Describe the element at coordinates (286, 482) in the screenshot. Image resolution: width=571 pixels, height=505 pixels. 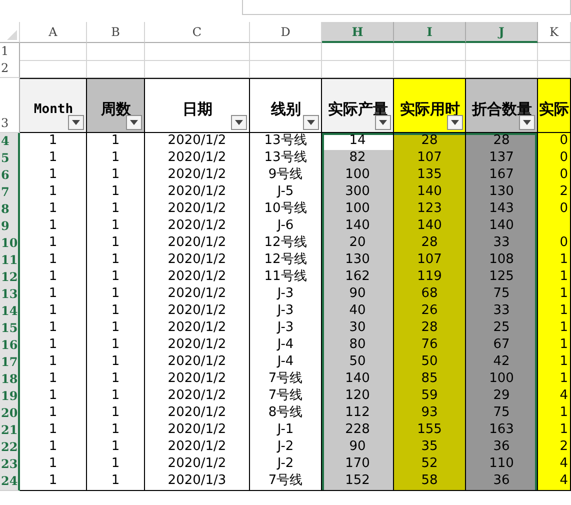
I see `table-cell: 7号线` at that location.